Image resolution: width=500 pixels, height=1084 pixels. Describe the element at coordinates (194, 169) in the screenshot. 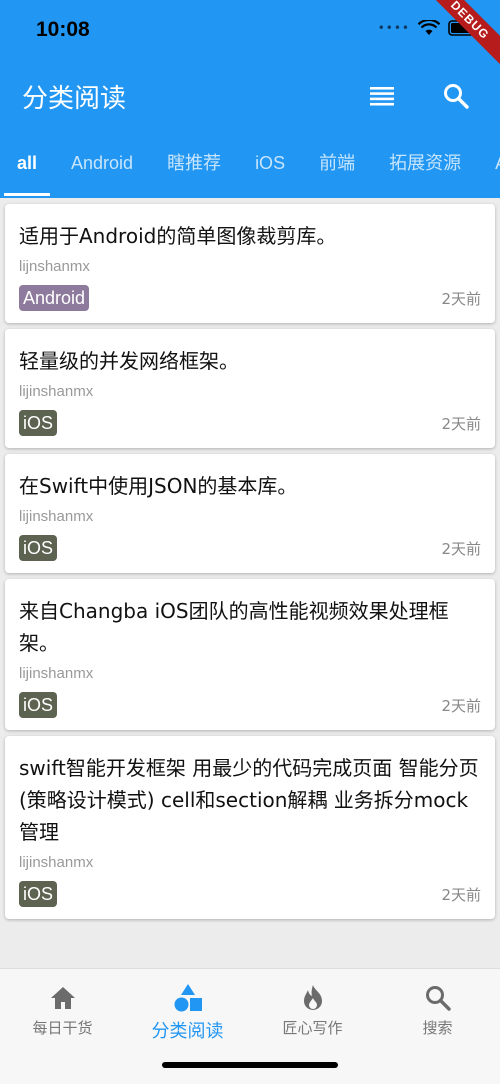

I see `tab-2: 瞎推荐` at that location.